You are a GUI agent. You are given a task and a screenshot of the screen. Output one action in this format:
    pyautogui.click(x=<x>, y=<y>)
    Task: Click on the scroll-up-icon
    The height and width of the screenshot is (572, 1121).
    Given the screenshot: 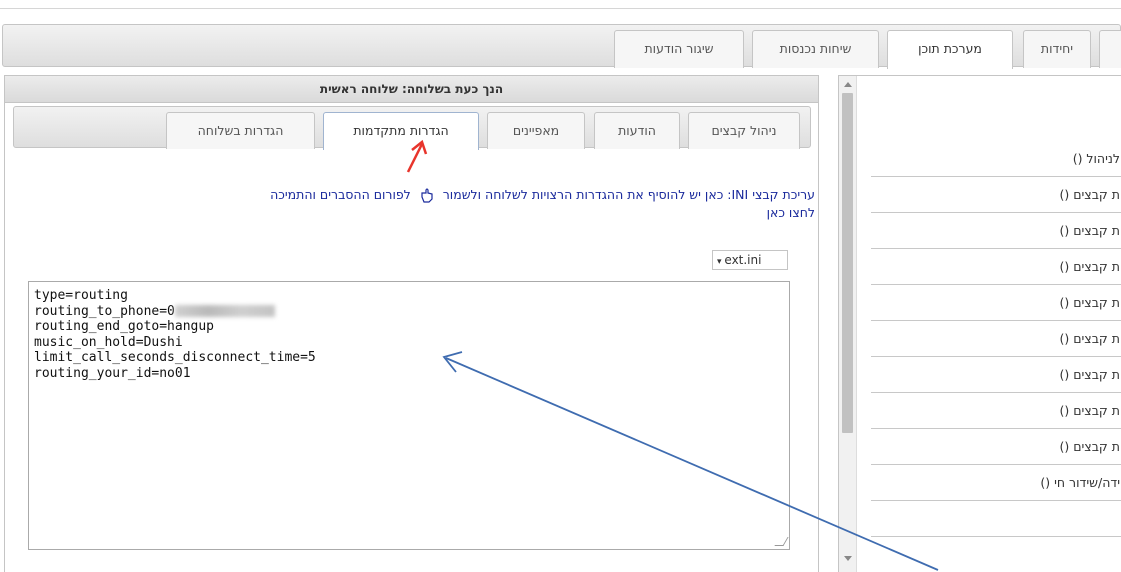 What is the action you would take?
    pyautogui.click(x=848, y=84)
    